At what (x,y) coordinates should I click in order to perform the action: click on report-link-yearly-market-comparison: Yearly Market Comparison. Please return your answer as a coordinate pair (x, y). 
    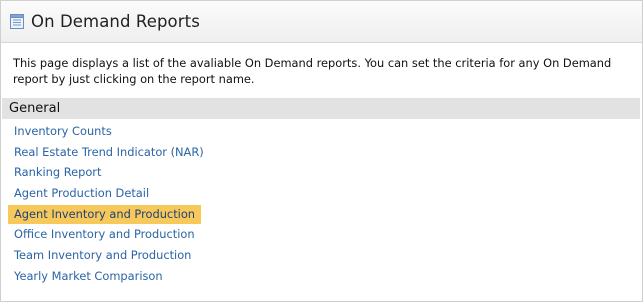
    Looking at the image, I should click on (88, 276).